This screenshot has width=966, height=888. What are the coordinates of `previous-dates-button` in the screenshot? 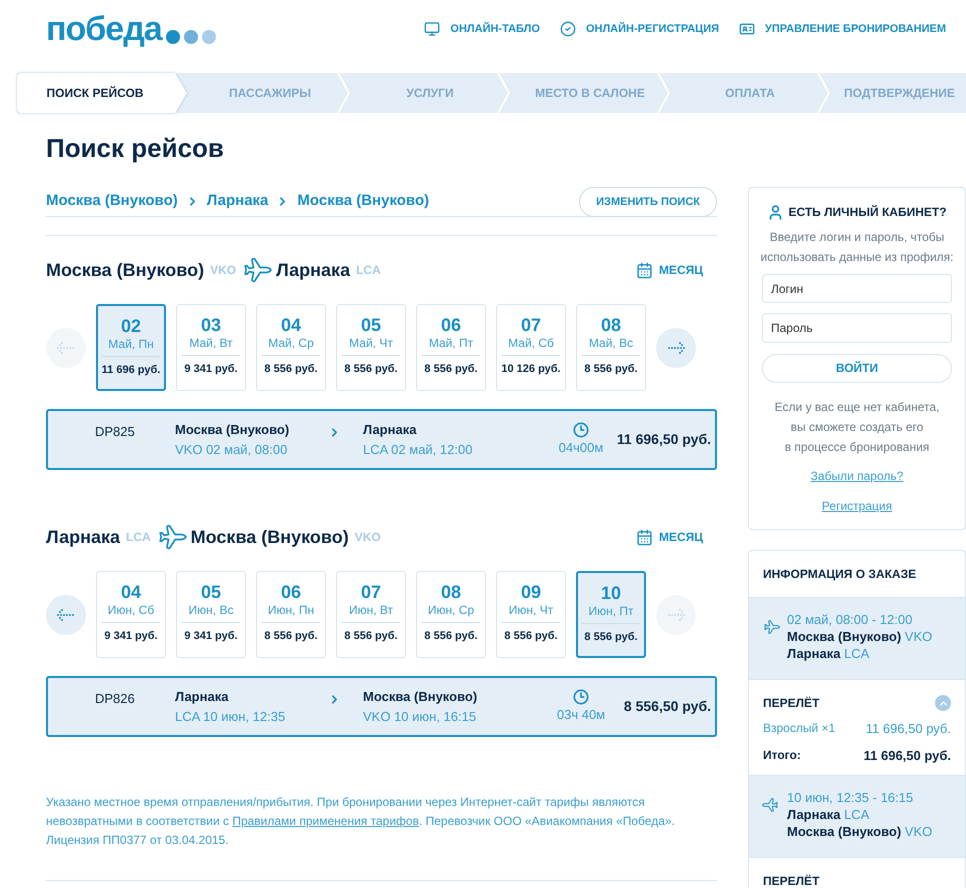 It's located at (66, 614).